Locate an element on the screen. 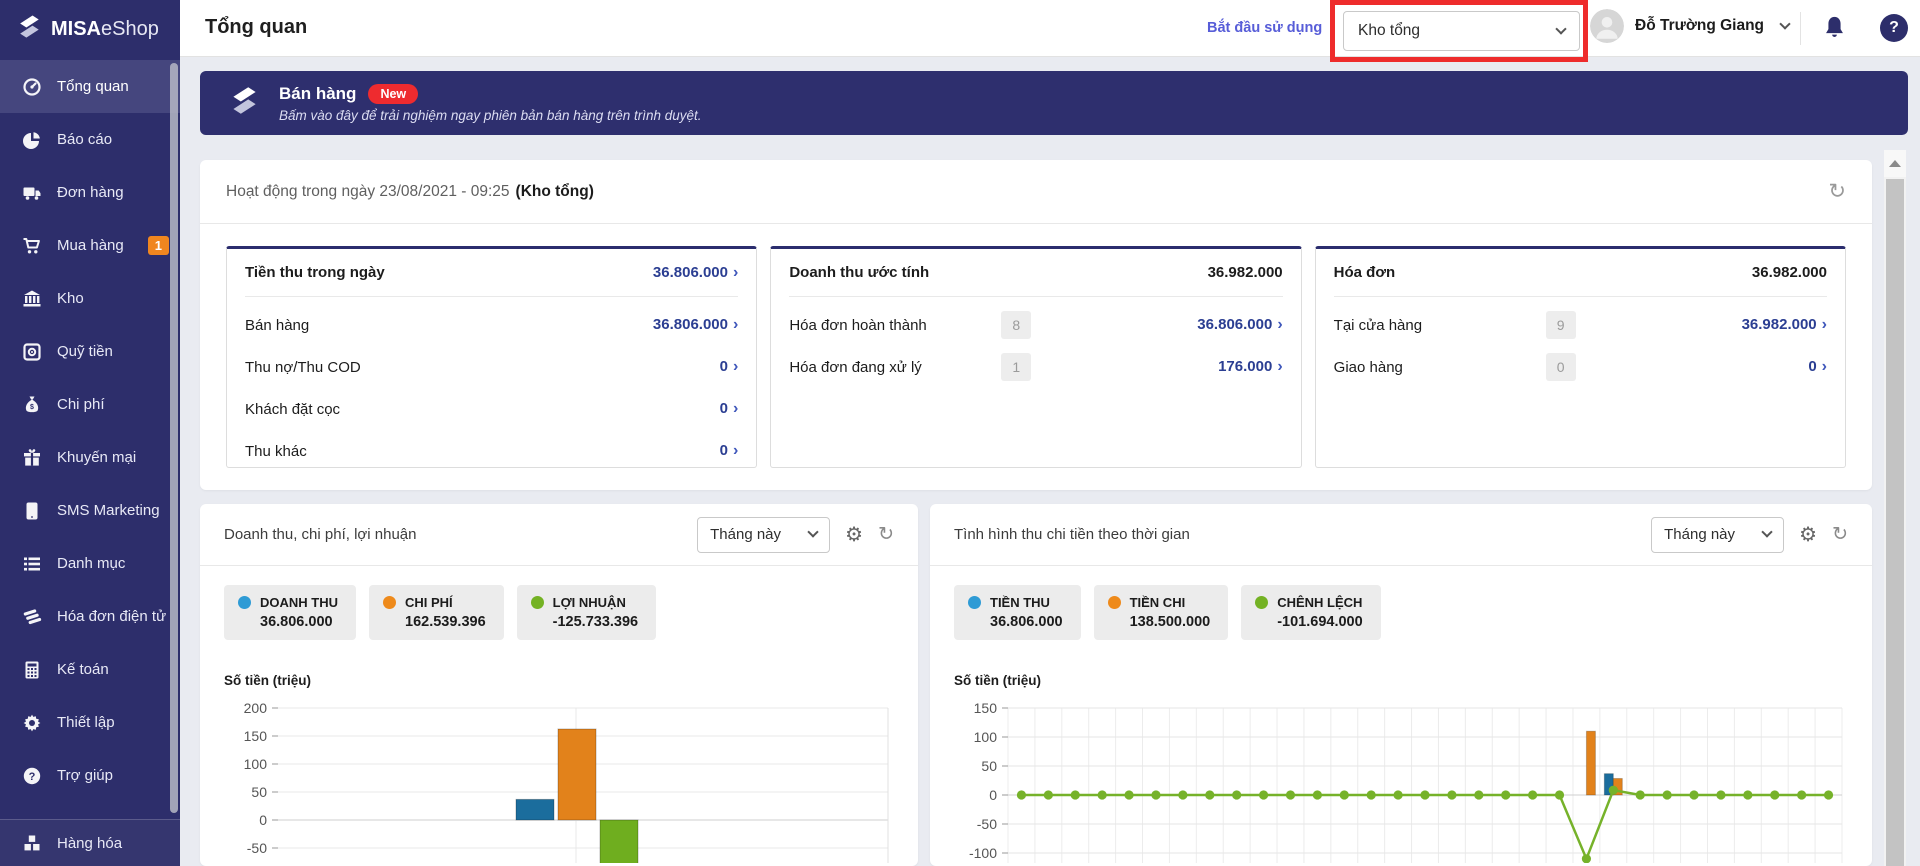 This screenshot has height=866, width=1920. start-using-link: Bắt đầu sử dụng is located at coordinates (1264, 28).